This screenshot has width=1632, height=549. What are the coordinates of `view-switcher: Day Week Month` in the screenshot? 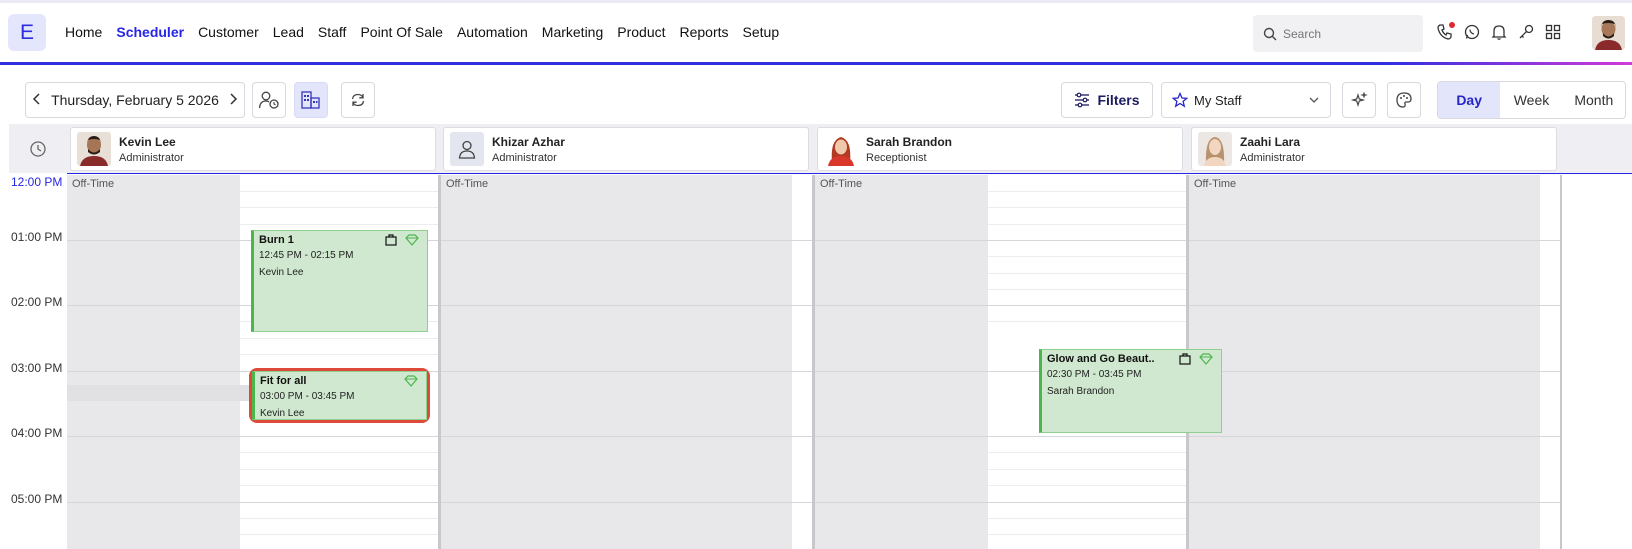 It's located at (1531, 100).